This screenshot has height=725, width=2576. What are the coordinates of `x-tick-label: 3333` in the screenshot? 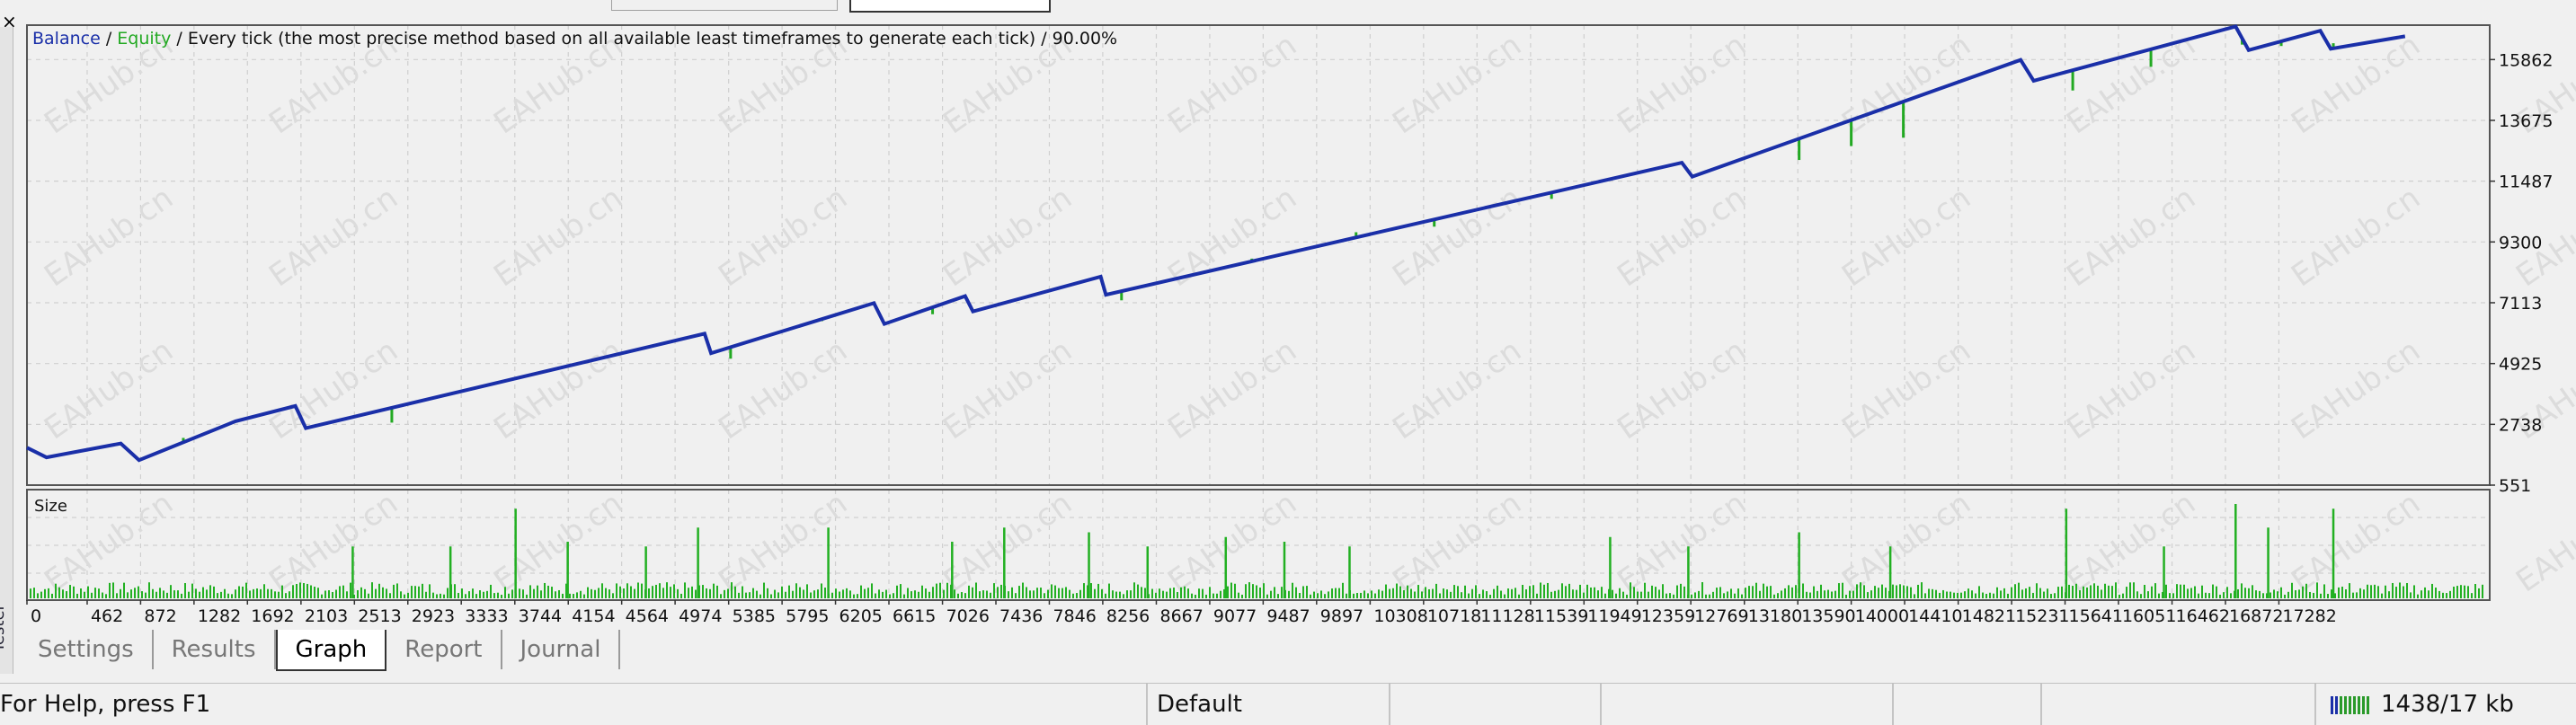 It's located at (486, 616).